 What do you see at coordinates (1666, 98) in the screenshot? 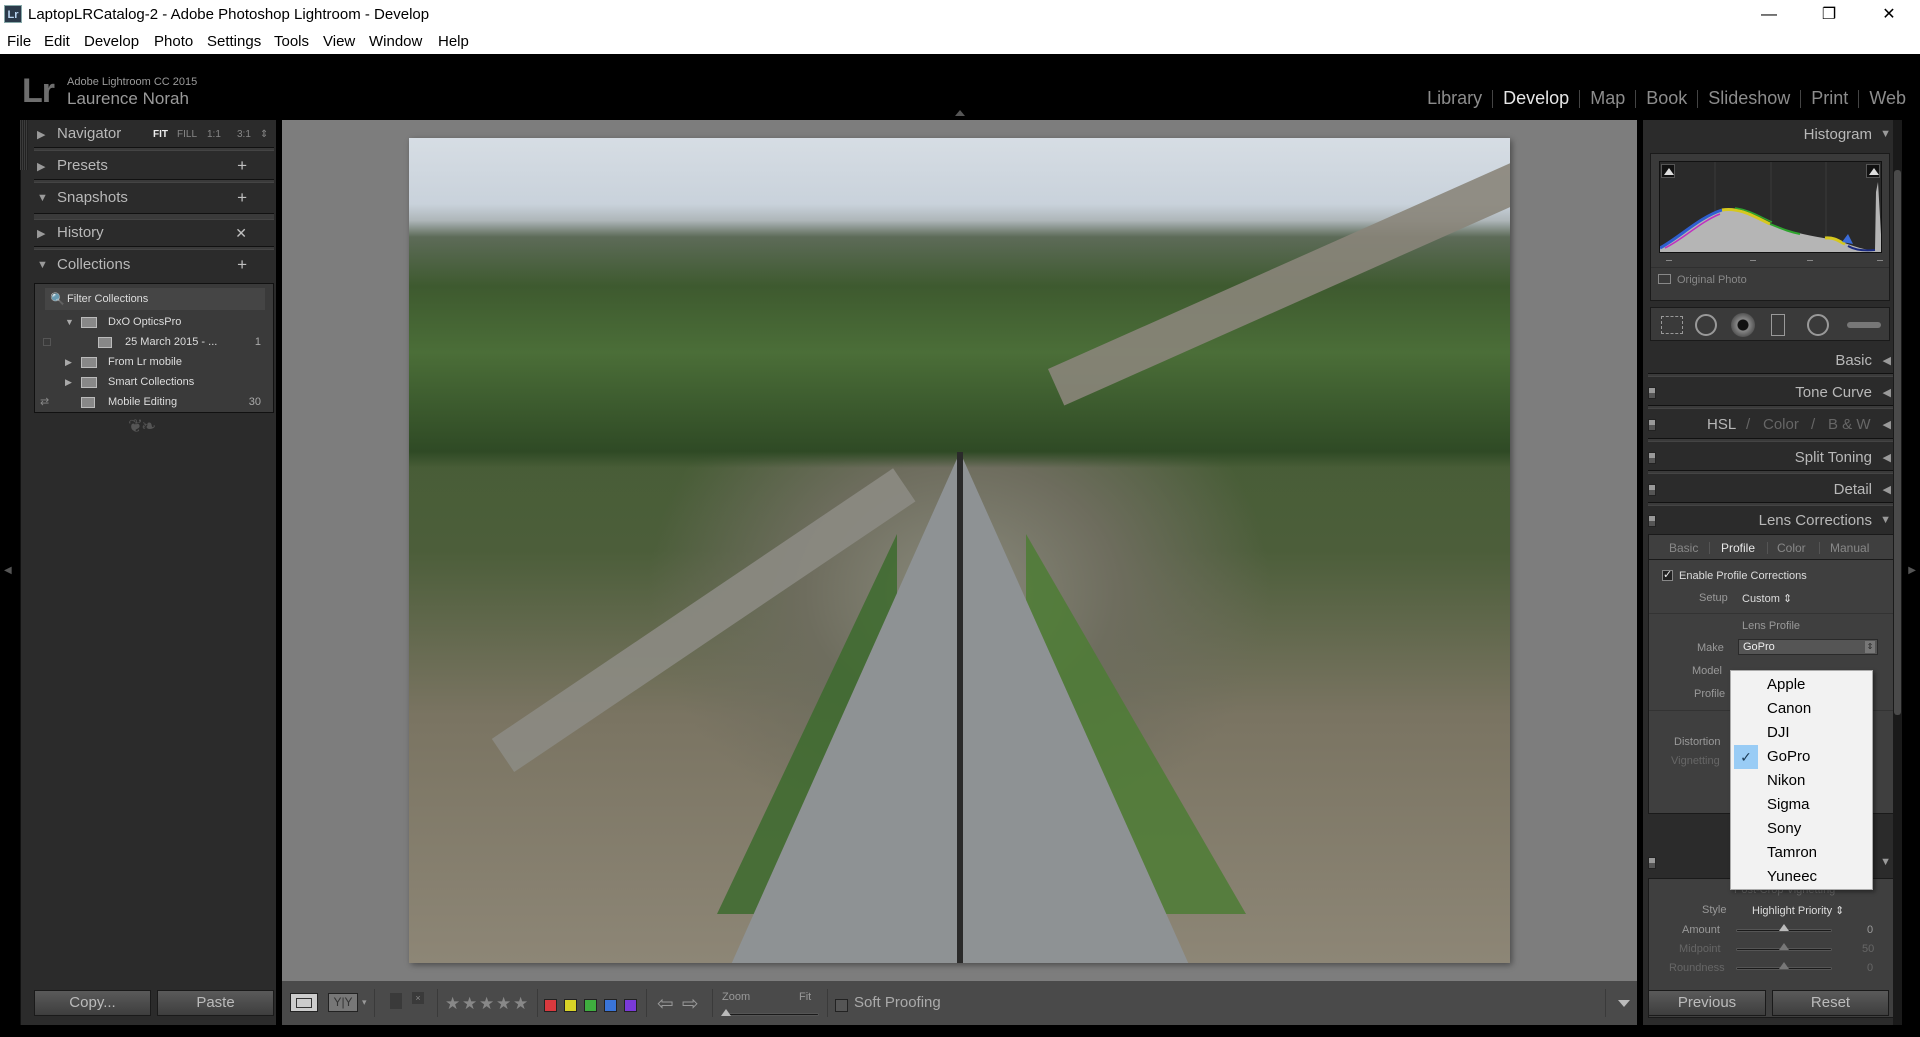
I see `module-book: Book` at bounding box center [1666, 98].